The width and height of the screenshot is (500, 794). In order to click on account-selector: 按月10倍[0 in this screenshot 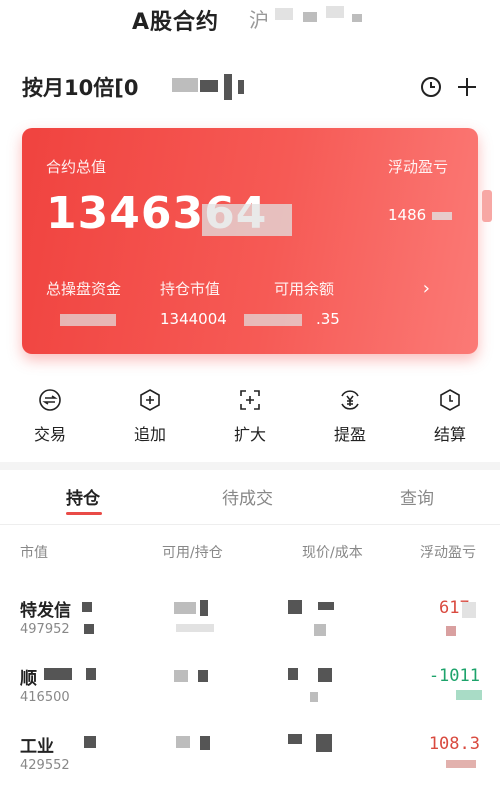, I will do `click(250, 88)`.